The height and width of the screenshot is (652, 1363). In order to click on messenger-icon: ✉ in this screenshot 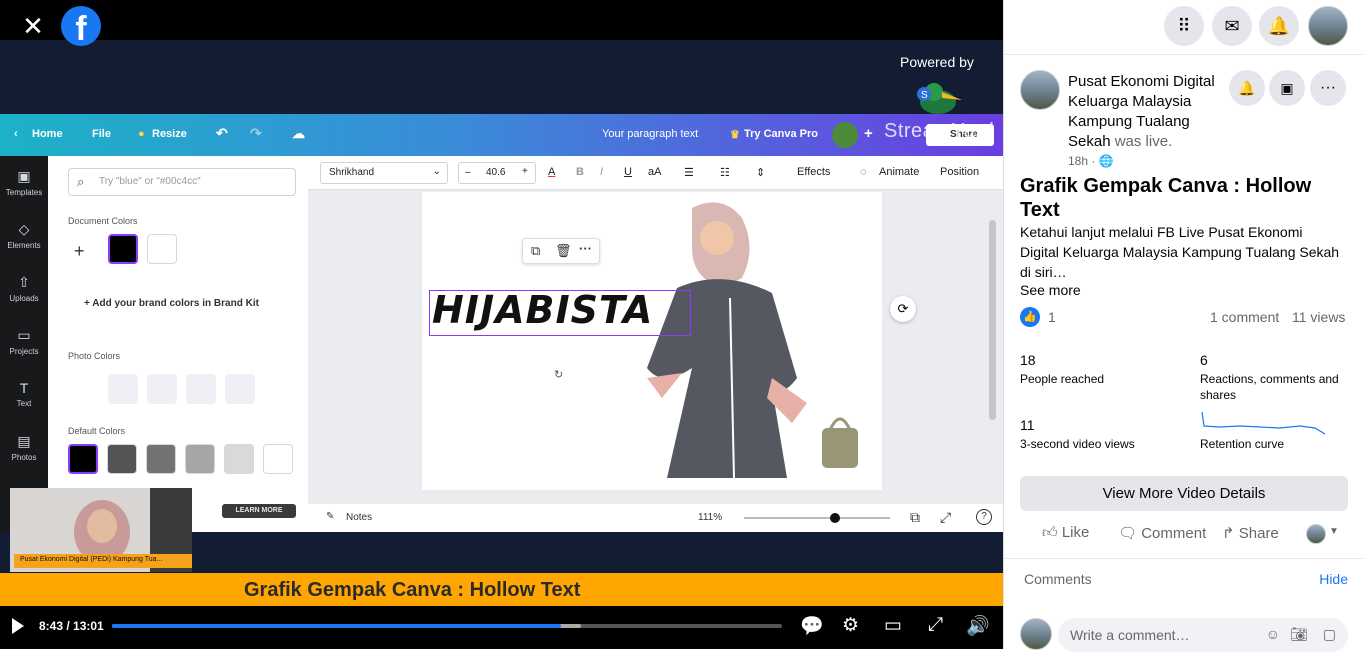, I will do `click(1232, 26)`.